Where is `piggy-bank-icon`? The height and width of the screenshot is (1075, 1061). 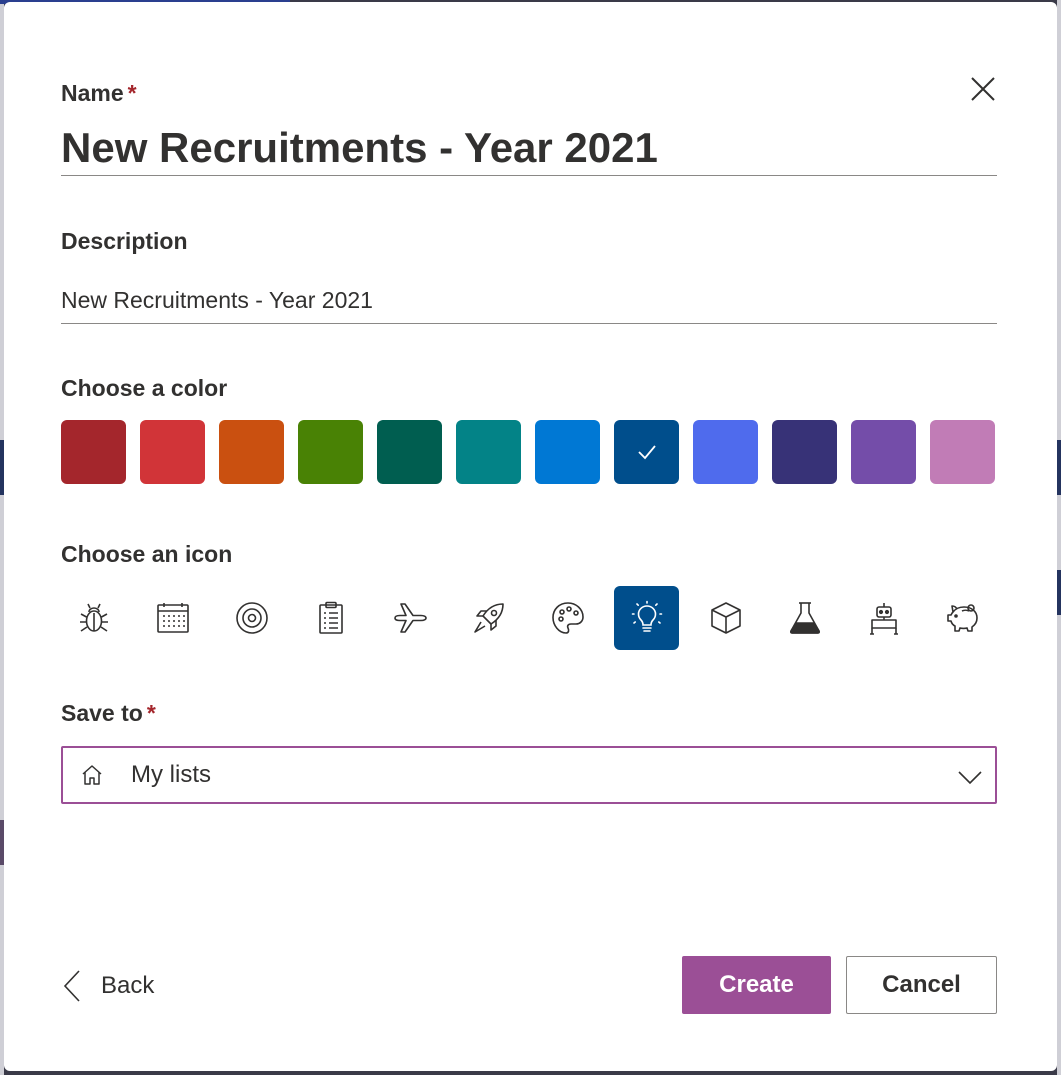 piggy-bank-icon is located at coordinates (962, 618).